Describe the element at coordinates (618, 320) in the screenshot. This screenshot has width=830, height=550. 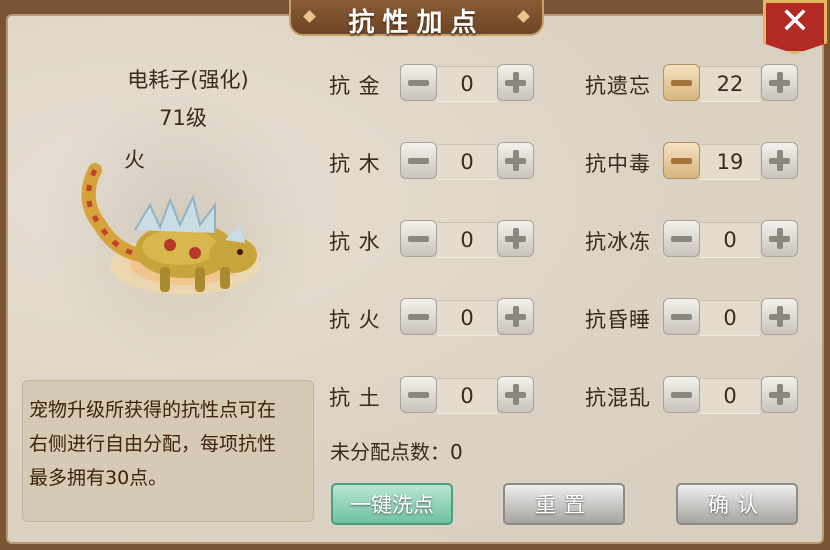
I see `stat-label: 抗昏睡` at that location.